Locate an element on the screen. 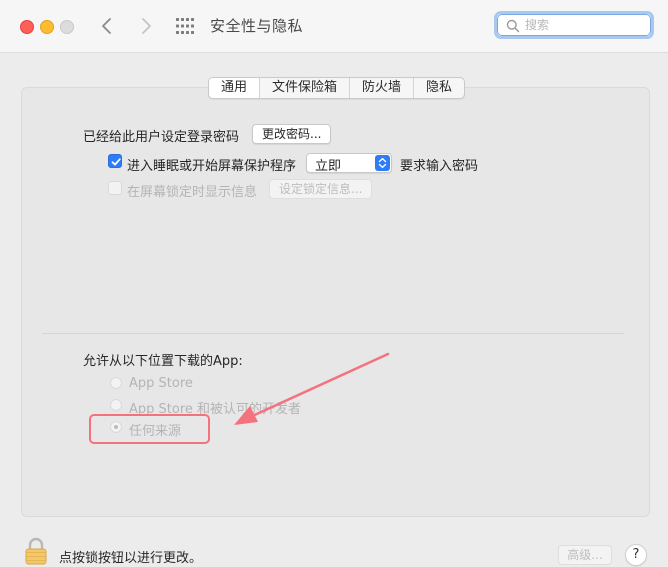 The height and width of the screenshot is (567, 668). checkmark-icon is located at coordinates (116, 162).